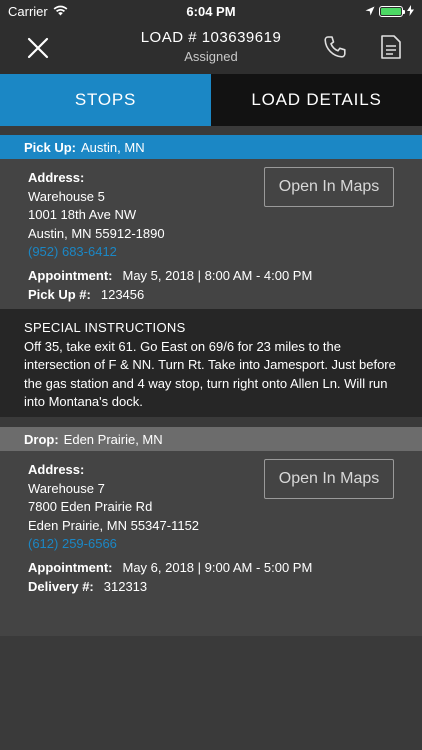 The width and height of the screenshot is (422, 750). Describe the element at coordinates (56, 177) in the screenshot. I see `pickup-address-label: Address:` at that location.